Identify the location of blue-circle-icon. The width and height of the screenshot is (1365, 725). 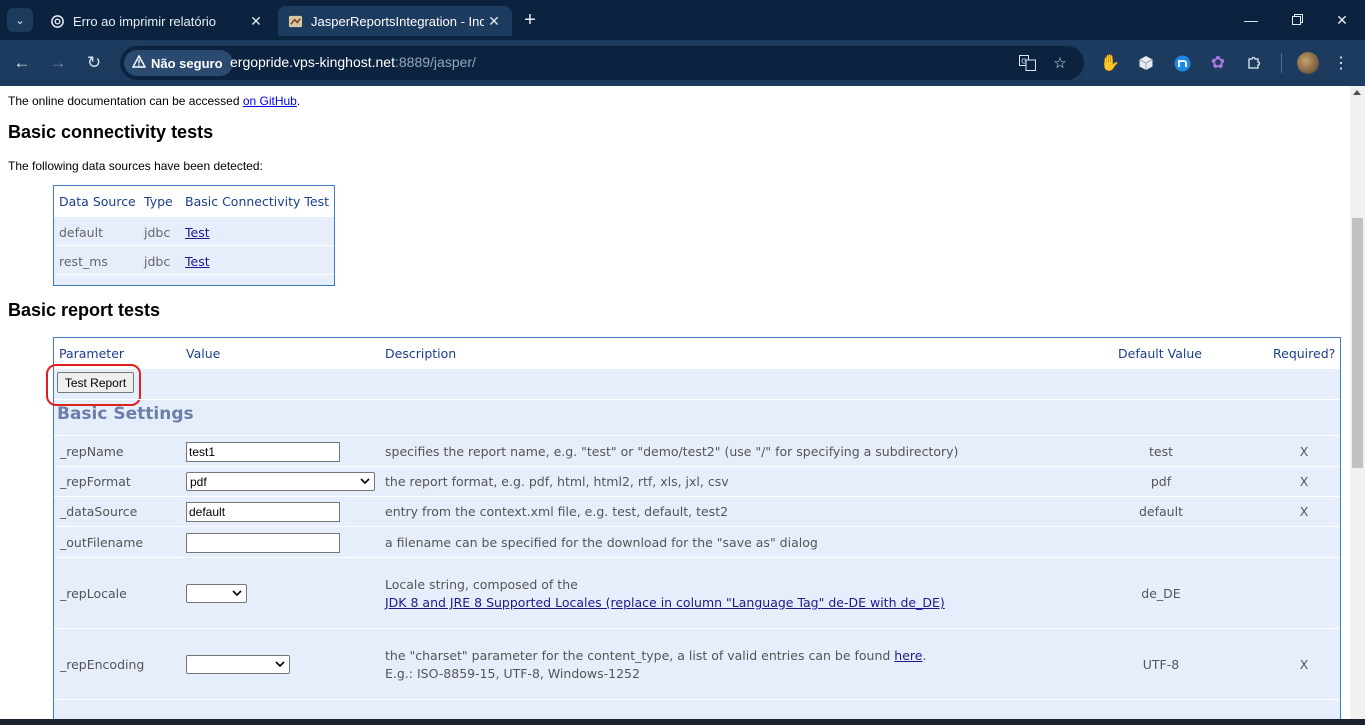
(1182, 63).